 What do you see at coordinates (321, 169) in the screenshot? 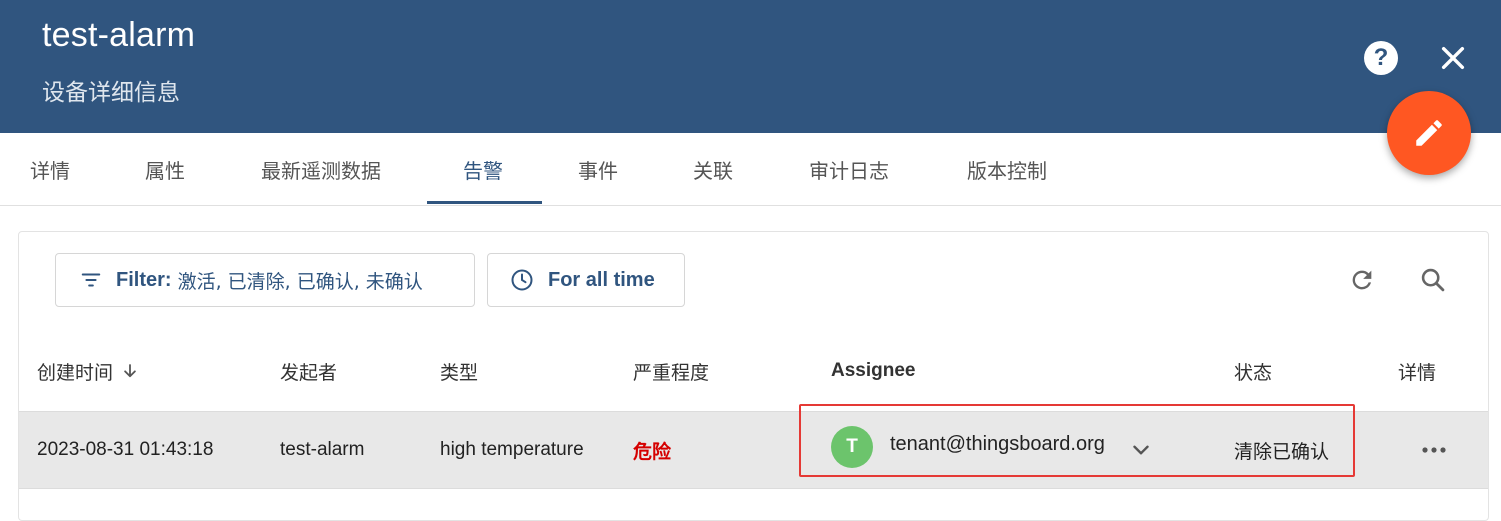
I see `tab-latest-telemetry: 最新遥测数据` at bounding box center [321, 169].